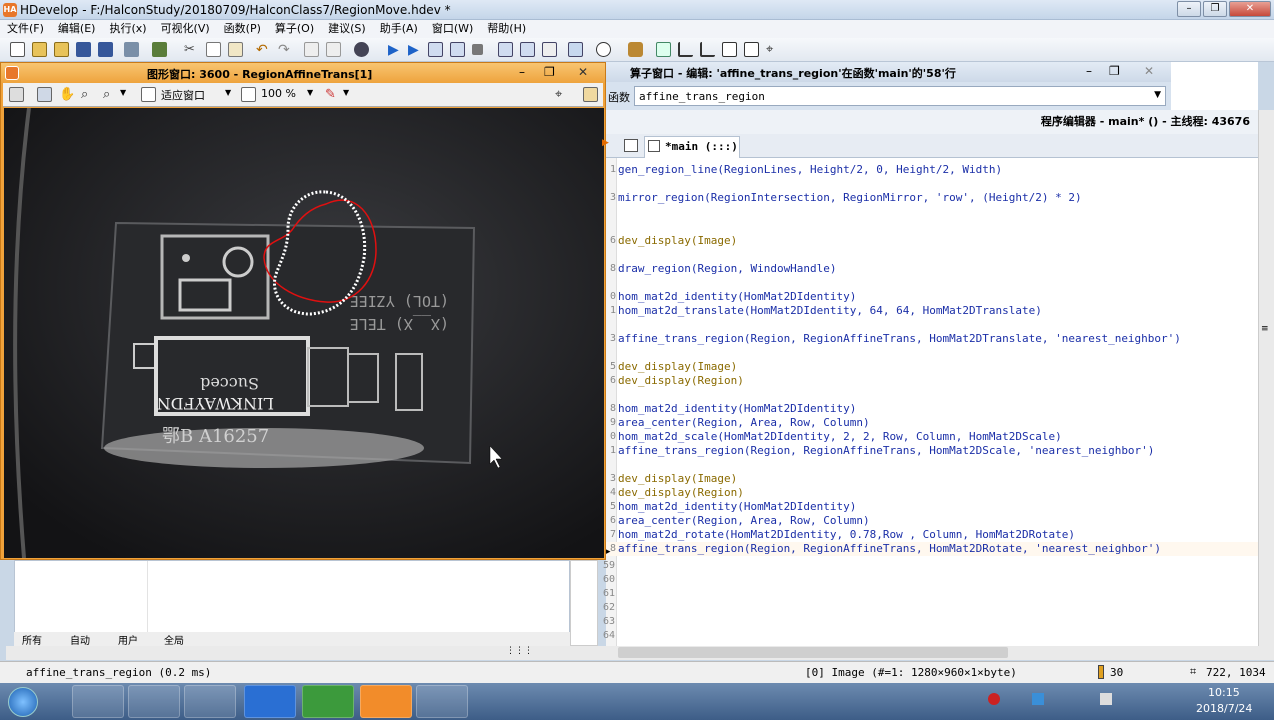  I want to click on variable-pane-divider, so click(147, 597).